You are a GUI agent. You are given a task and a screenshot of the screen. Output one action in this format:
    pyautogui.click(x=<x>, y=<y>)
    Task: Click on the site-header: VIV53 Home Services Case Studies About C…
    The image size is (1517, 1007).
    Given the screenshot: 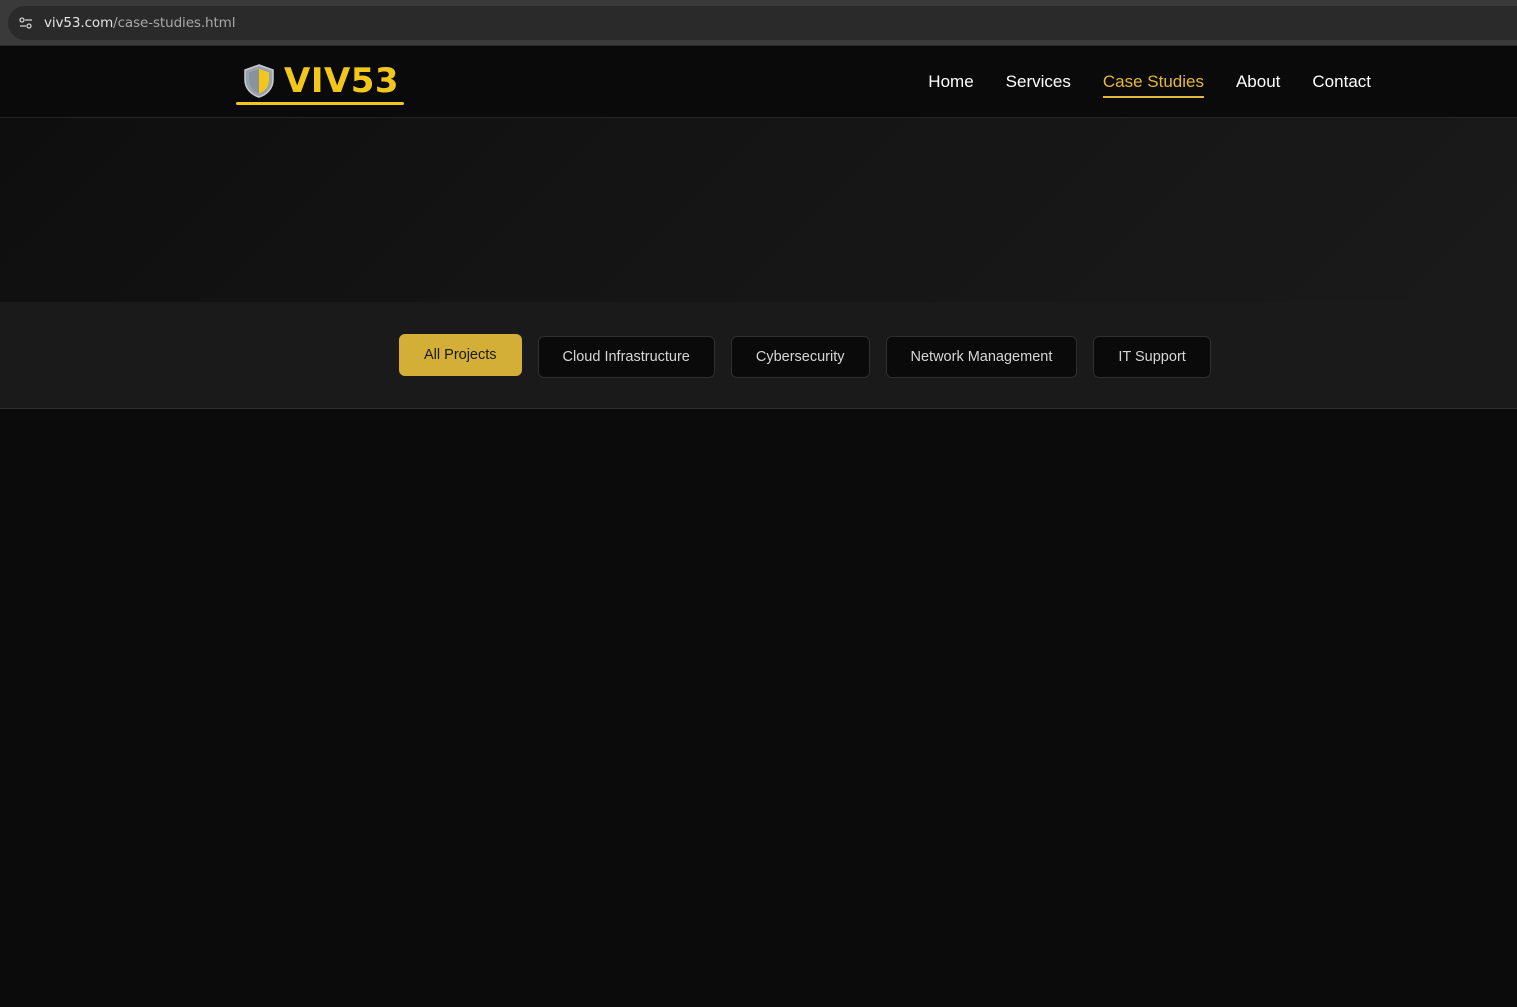 What is the action you would take?
    pyautogui.click(x=758, y=82)
    